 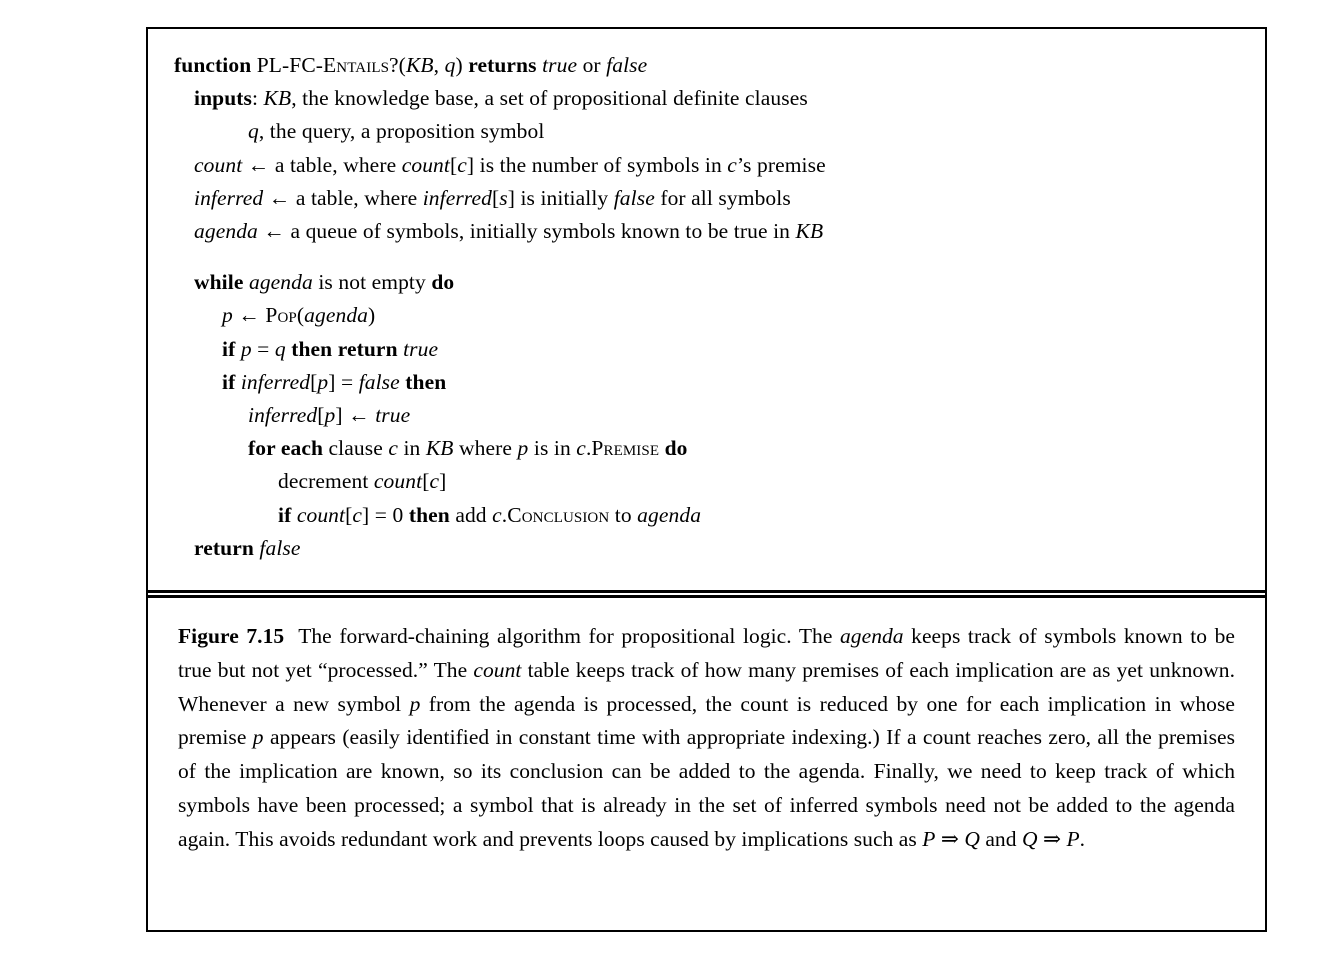 I want to click on function-pop: Pop, so click(x=281, y=315).